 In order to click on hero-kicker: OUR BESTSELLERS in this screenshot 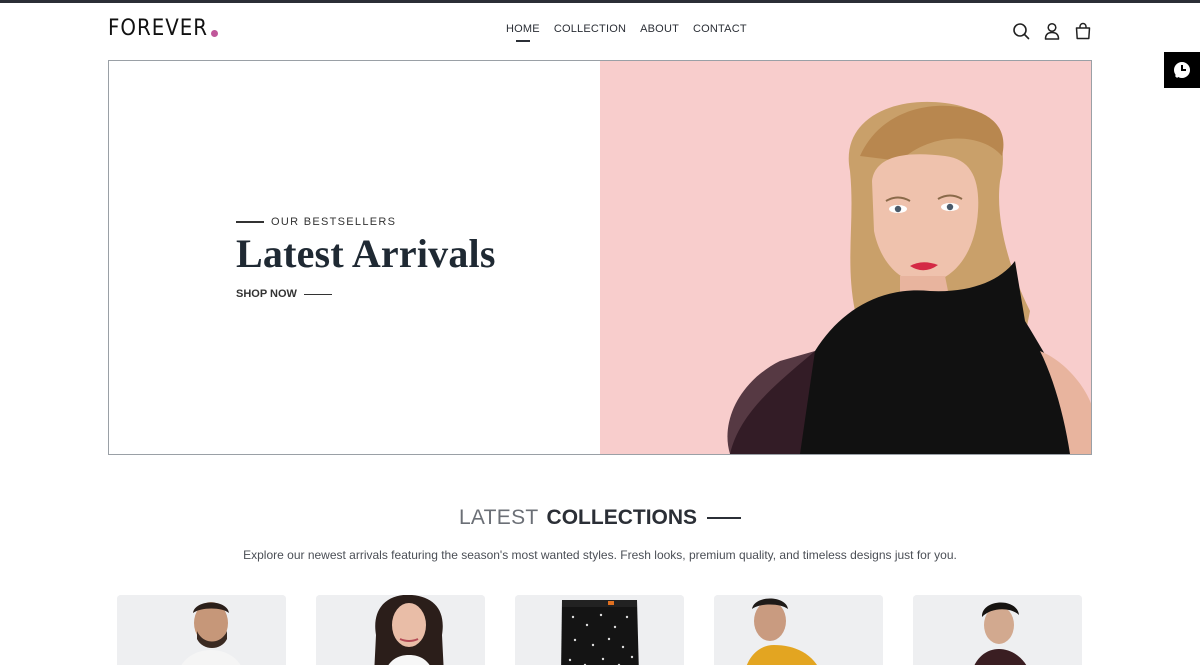, I will do `click(366, 222)`.